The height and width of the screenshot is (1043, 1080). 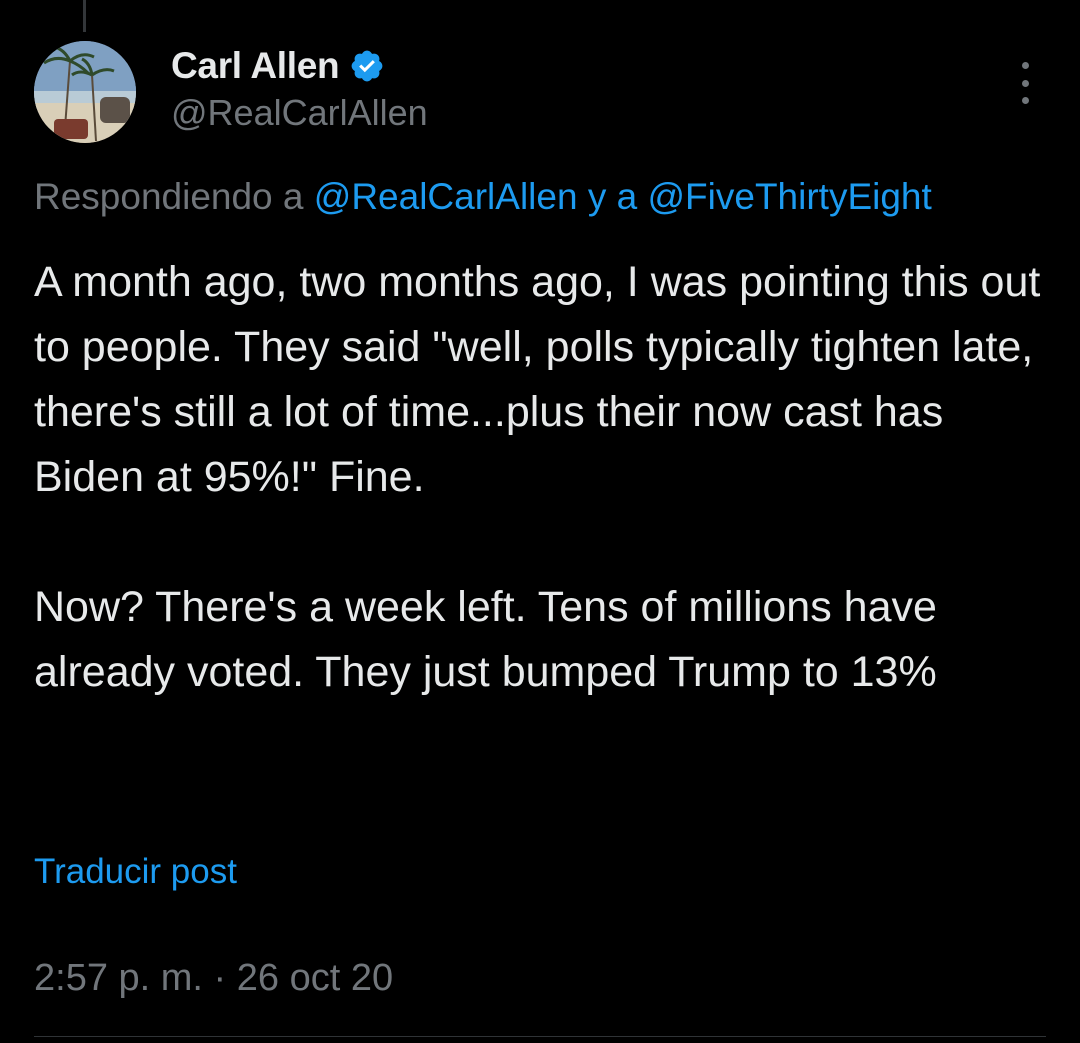 What do you see at coordinates (446, 196) in the screenshot?
I see `reply-mention-realcarlallen: @RealCarlAllen` at bounding box center [446, 196].